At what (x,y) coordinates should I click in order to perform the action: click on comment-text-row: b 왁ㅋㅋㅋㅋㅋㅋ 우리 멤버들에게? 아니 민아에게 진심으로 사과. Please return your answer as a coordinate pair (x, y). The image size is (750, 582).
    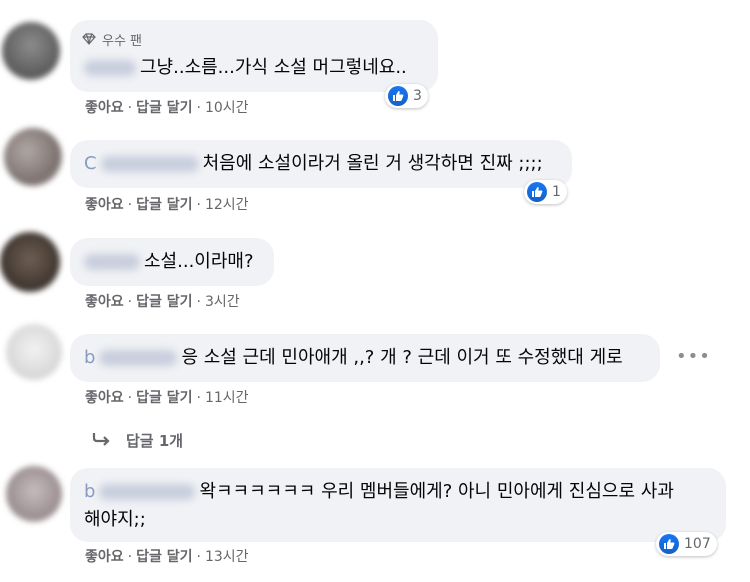
    Looking at the image, I should click on (379, 492).